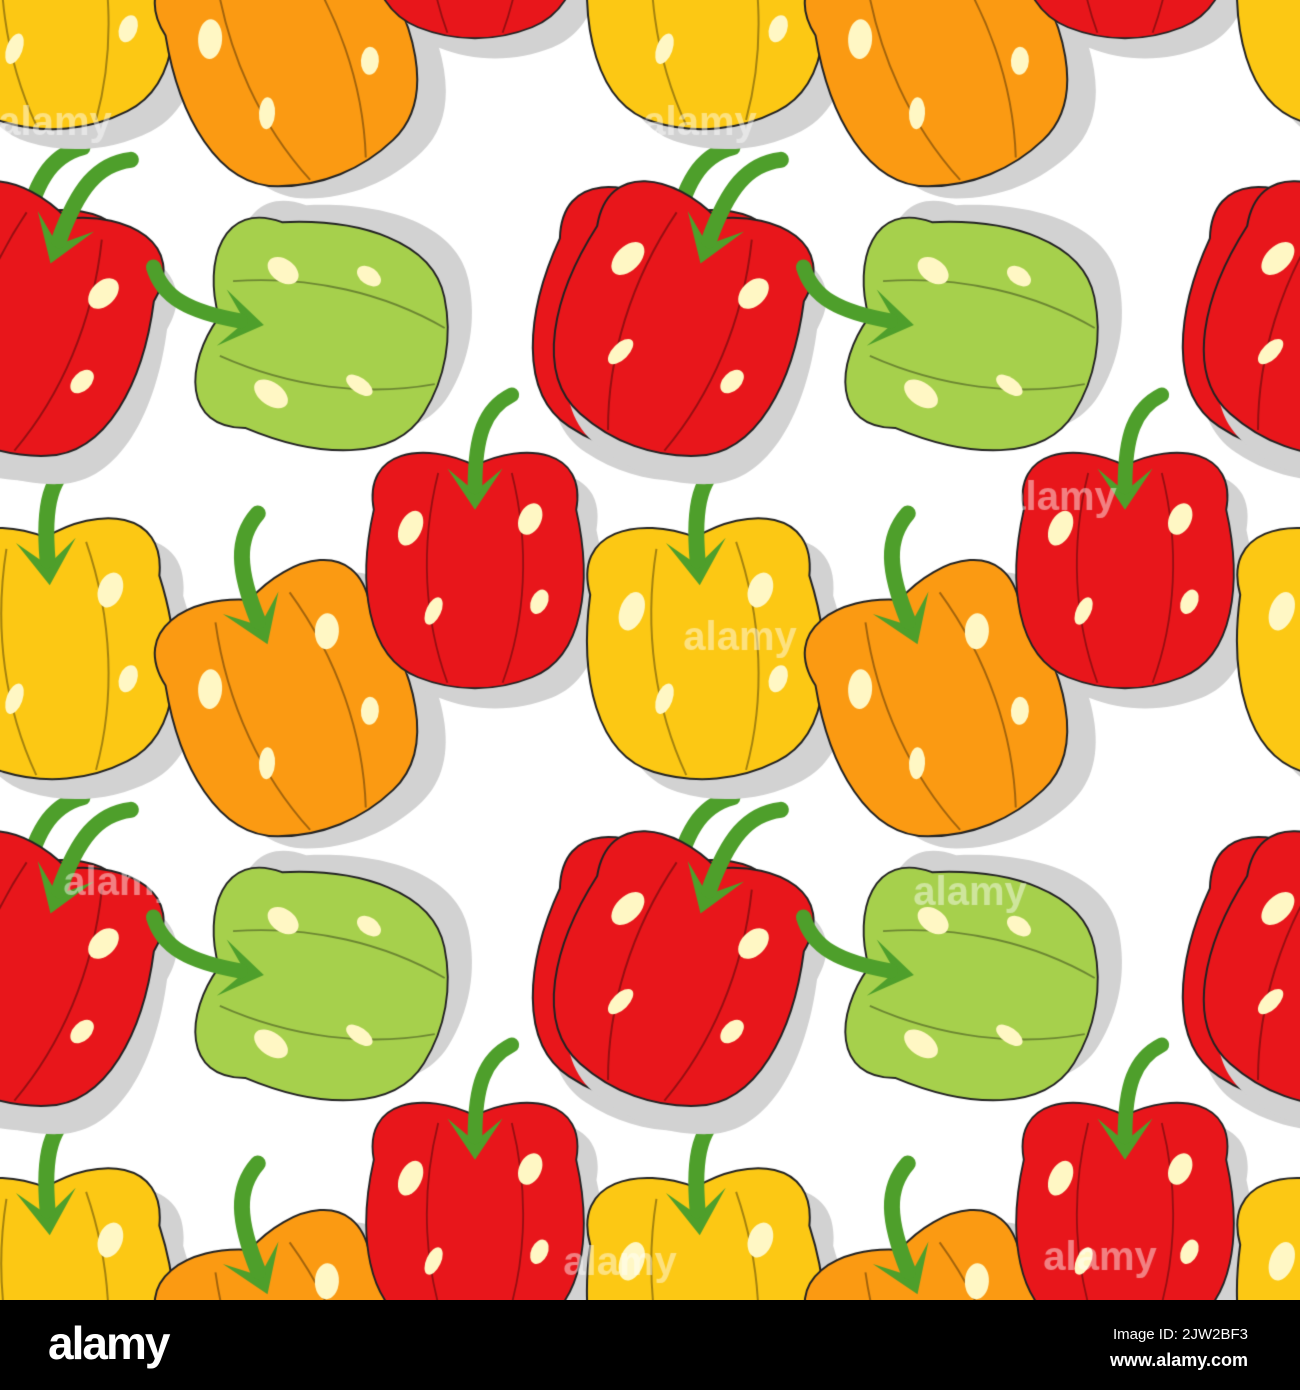 The width and height of the screenshot is (1300, 1390). I want to click on alamy-logo: alamy, so click(109, 1343).